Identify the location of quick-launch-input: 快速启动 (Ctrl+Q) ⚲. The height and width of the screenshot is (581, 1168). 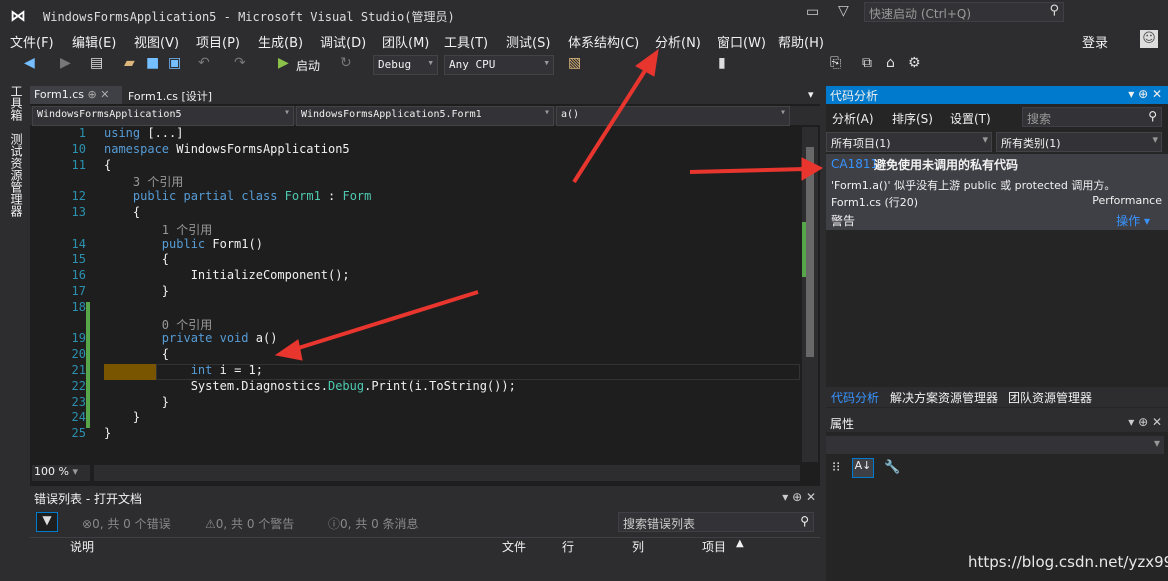
(964, 12).